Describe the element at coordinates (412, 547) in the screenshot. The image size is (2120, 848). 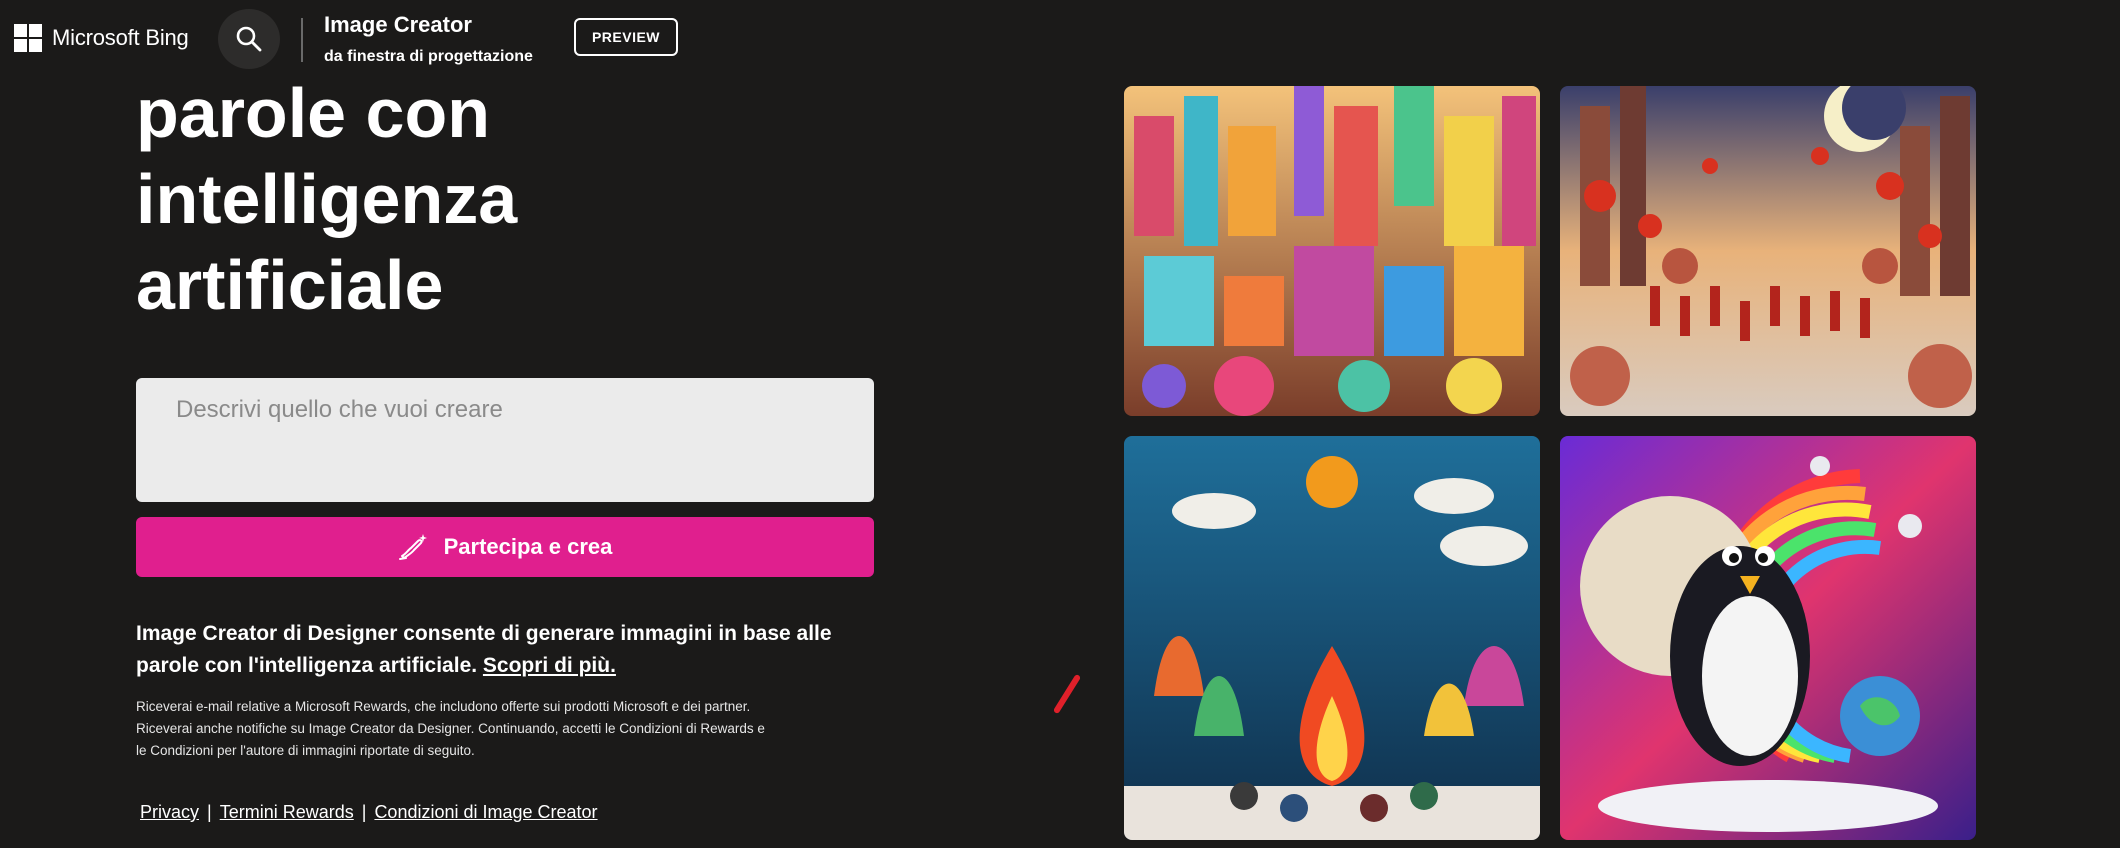
I see `magic-brush-icon` at that location.